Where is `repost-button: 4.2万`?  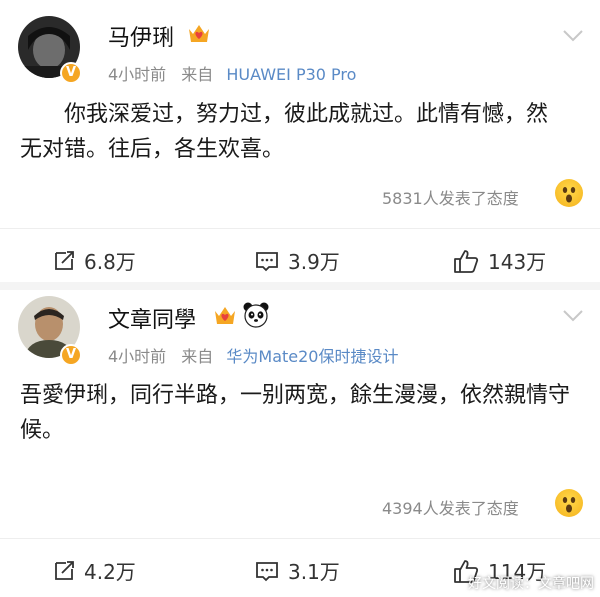
repost-button: 4.2万 is located at coordinates (94, 570).